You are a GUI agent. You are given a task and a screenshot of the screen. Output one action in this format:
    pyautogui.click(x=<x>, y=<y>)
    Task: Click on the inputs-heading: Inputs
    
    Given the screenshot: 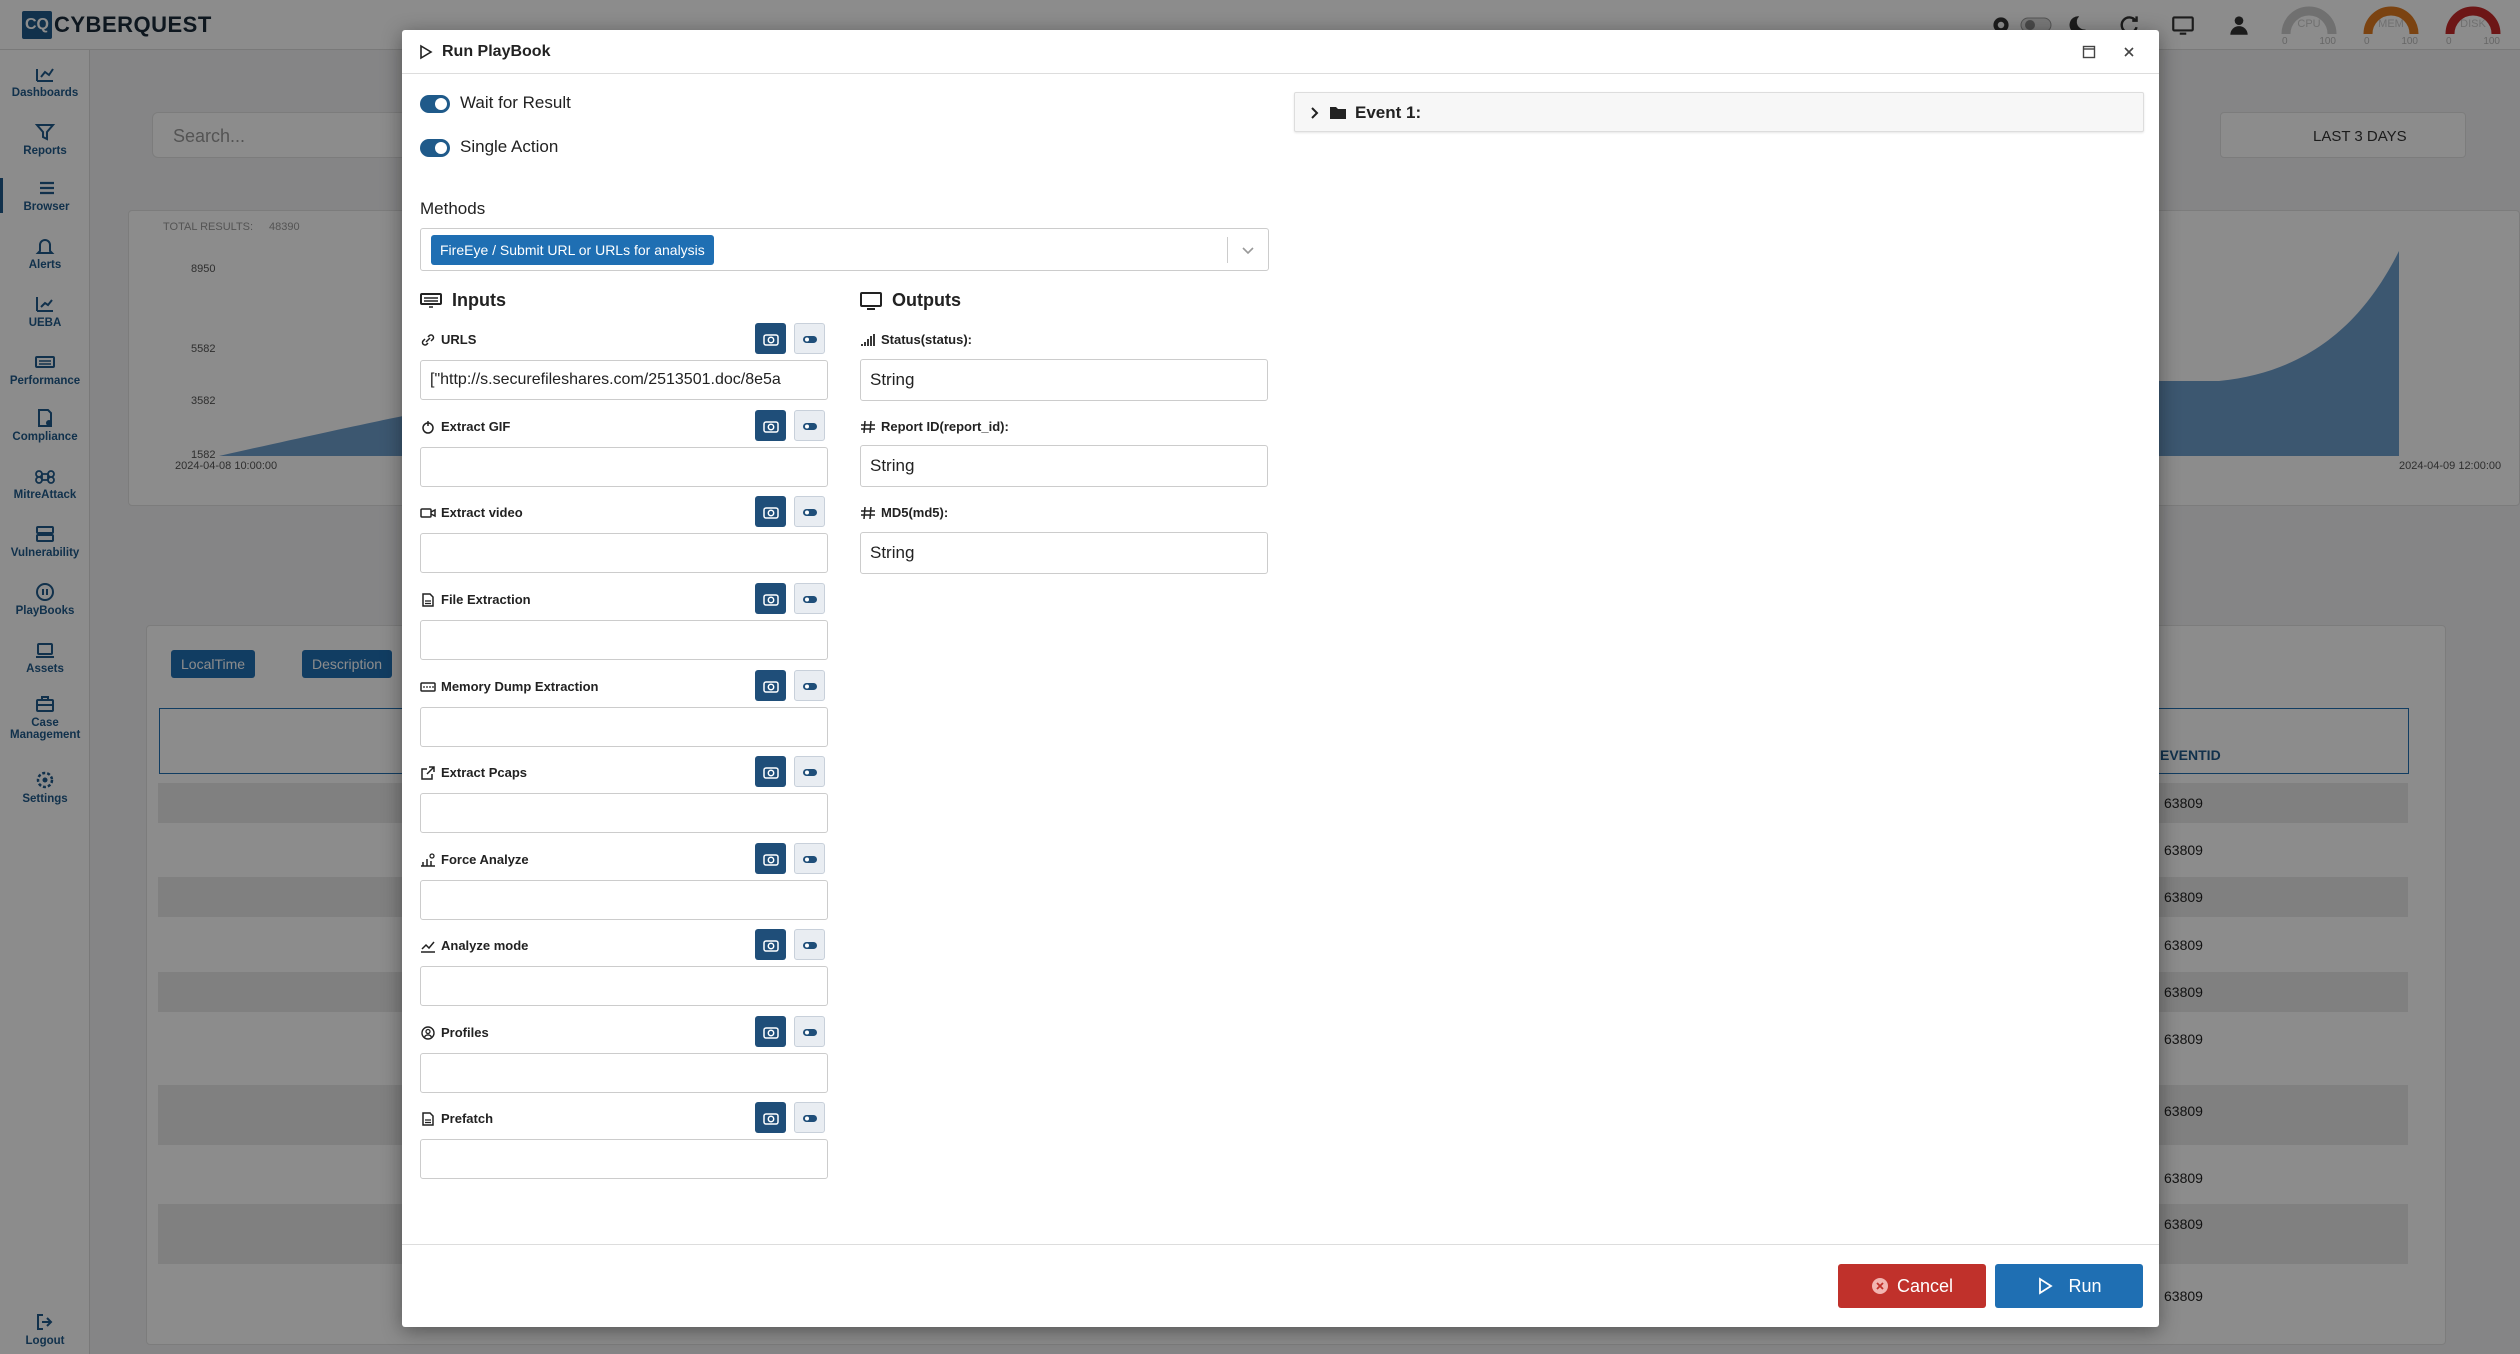 What is the action you would take?
    pyautogui.click(x=463, y=300)
    